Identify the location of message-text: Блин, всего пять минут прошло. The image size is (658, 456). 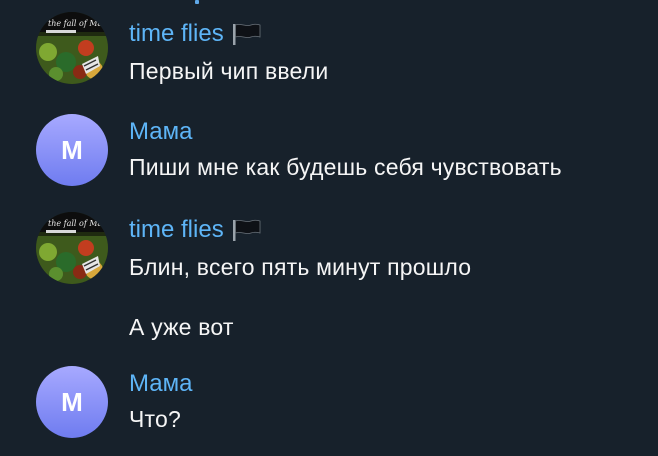
(300, 267).